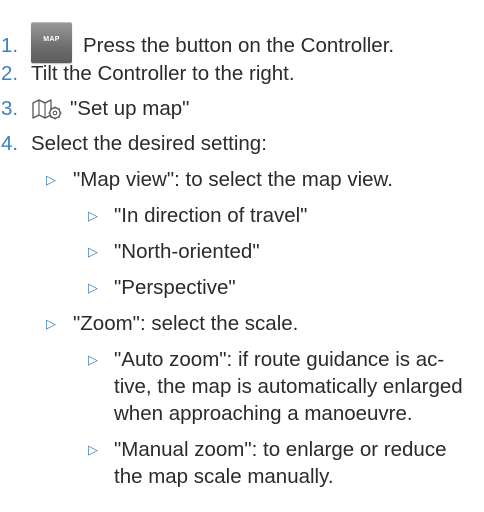 The width and height of the screenshot is (484, 512). What do you see at coordinates (175, 287) in the screenshot?
I see `option-text: "Perspective"` at bounding box center [175, 287].